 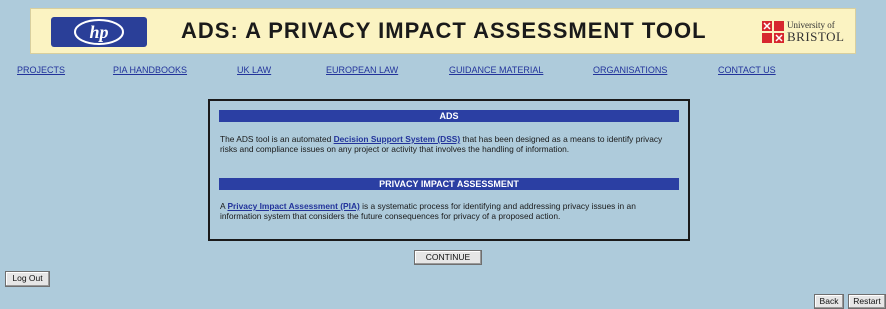 I want to click on nav-link-projects: PROJECTS, so click(x=41, y=70).